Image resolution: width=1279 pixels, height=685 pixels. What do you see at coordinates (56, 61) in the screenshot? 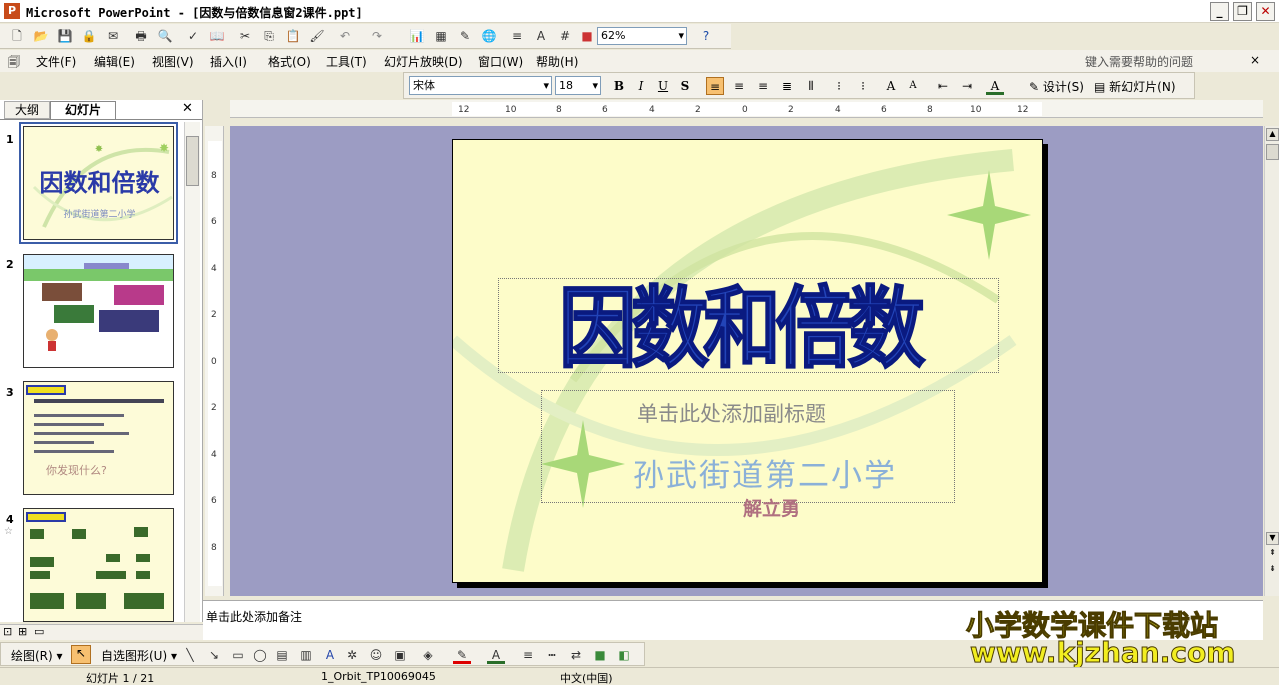
I see `menu-file: 文件(F)` at bounding box center [56, 61].